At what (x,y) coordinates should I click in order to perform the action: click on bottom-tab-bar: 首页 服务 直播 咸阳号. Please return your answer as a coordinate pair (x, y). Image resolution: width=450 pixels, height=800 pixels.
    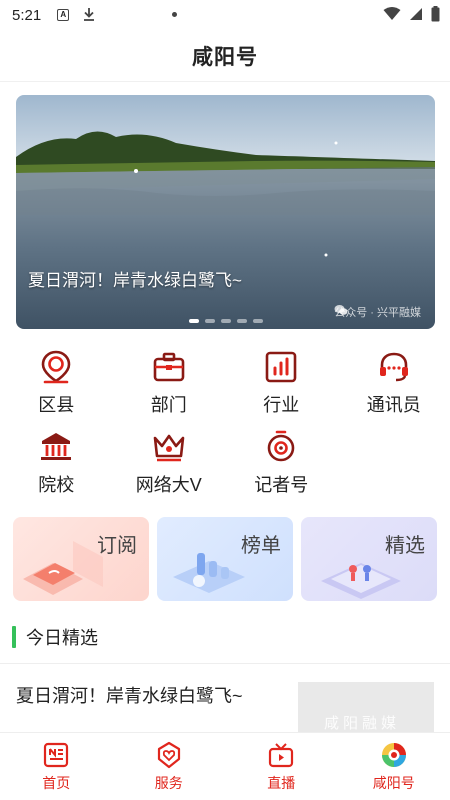
    Looking at the image, I should click on (225, 766).